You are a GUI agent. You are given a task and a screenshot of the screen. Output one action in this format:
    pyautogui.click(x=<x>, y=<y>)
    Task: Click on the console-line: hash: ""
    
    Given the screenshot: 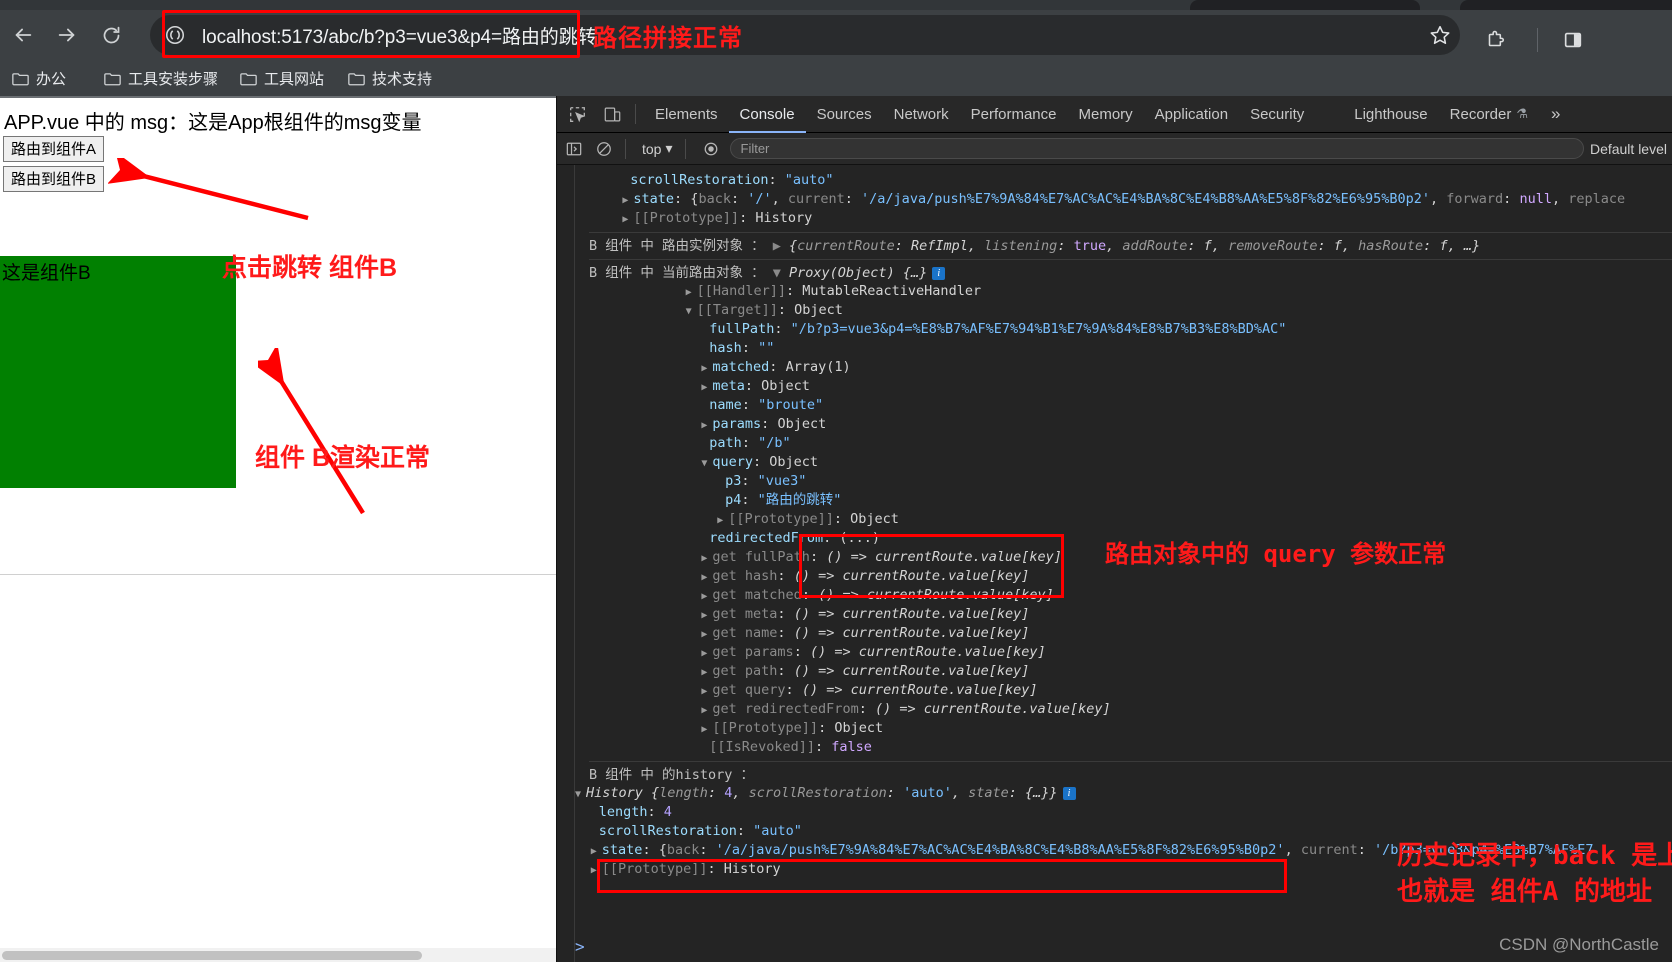 What is the action you would take?
    pyautogui.click(x=674, y=348)
    